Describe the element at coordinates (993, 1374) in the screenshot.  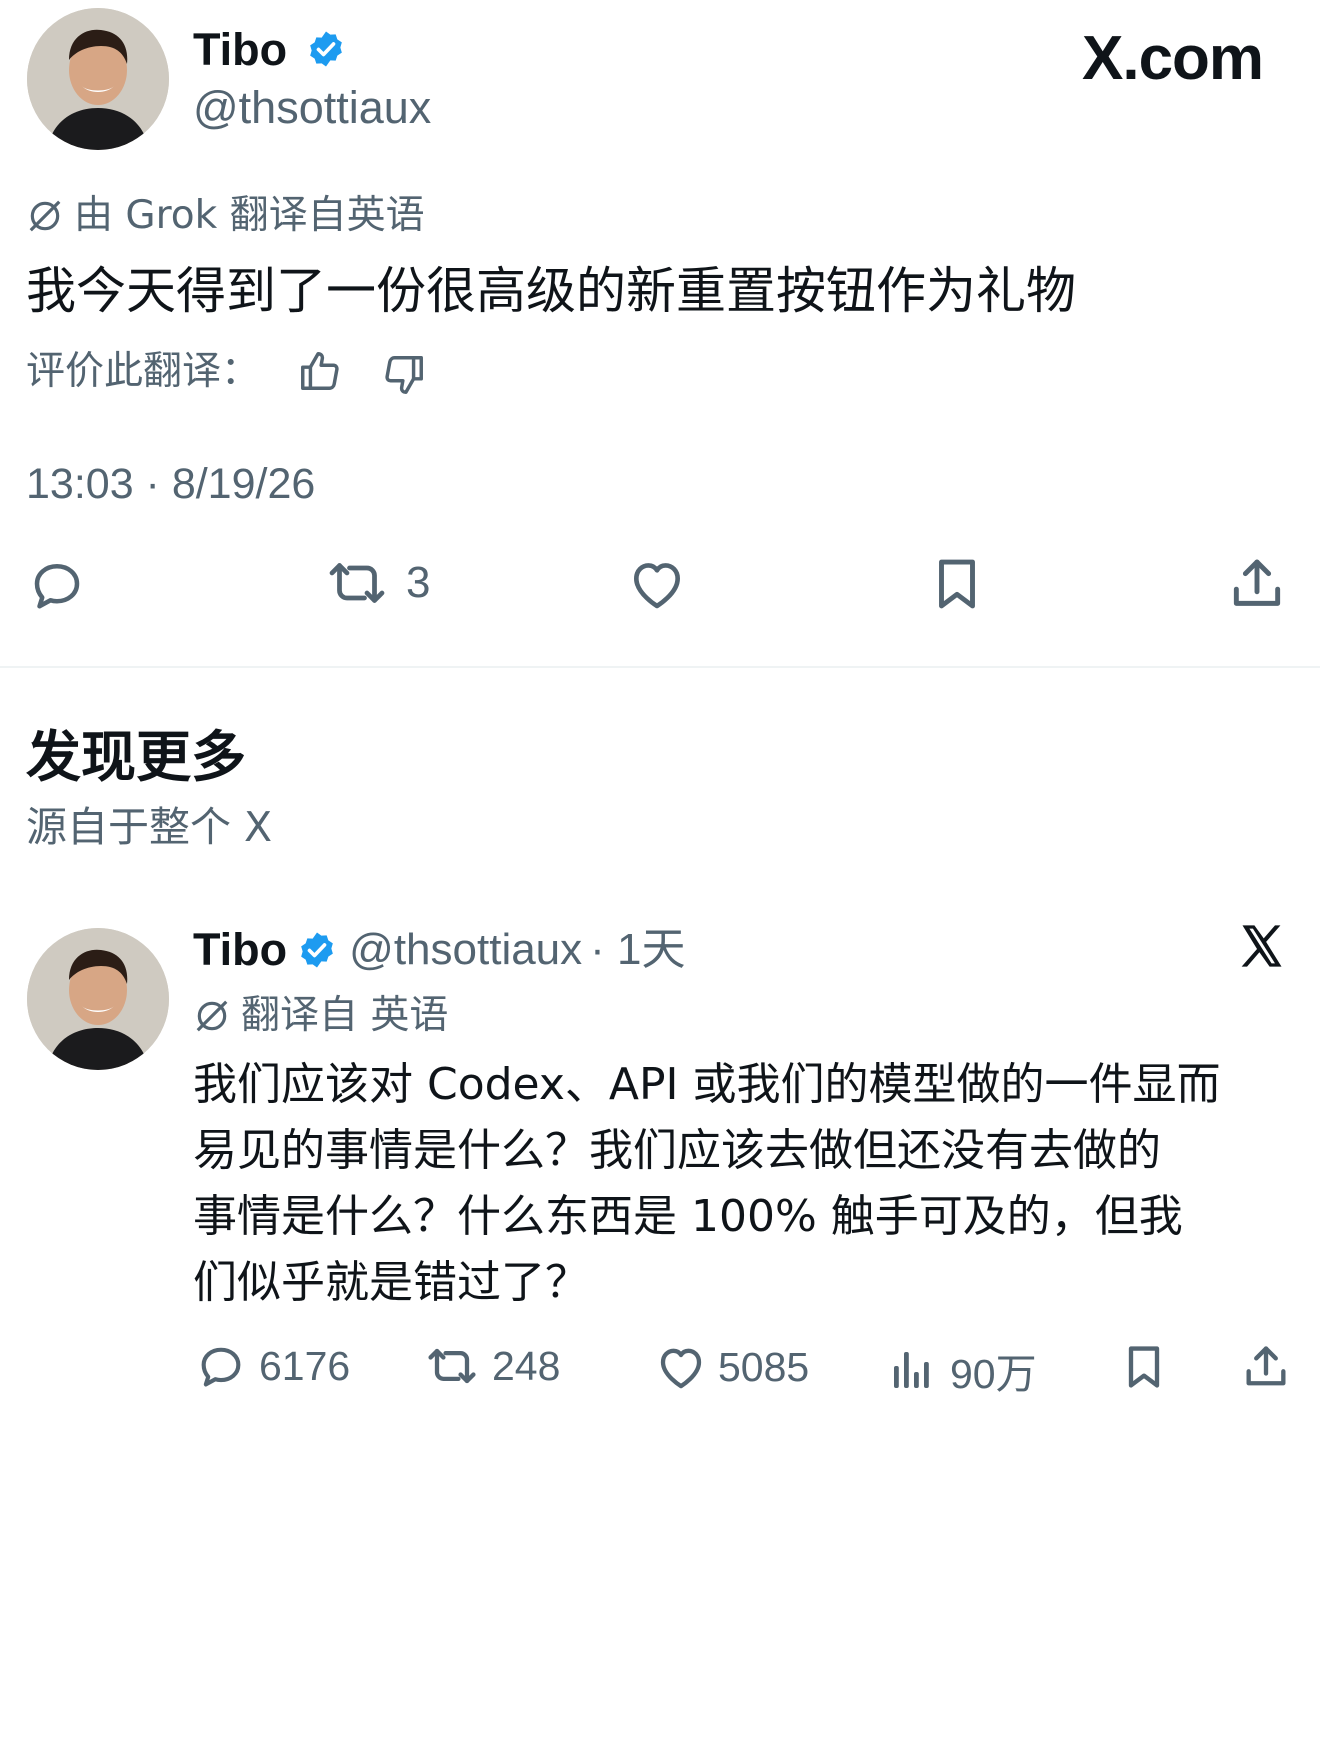
I see `views-count: 90万` at that location.